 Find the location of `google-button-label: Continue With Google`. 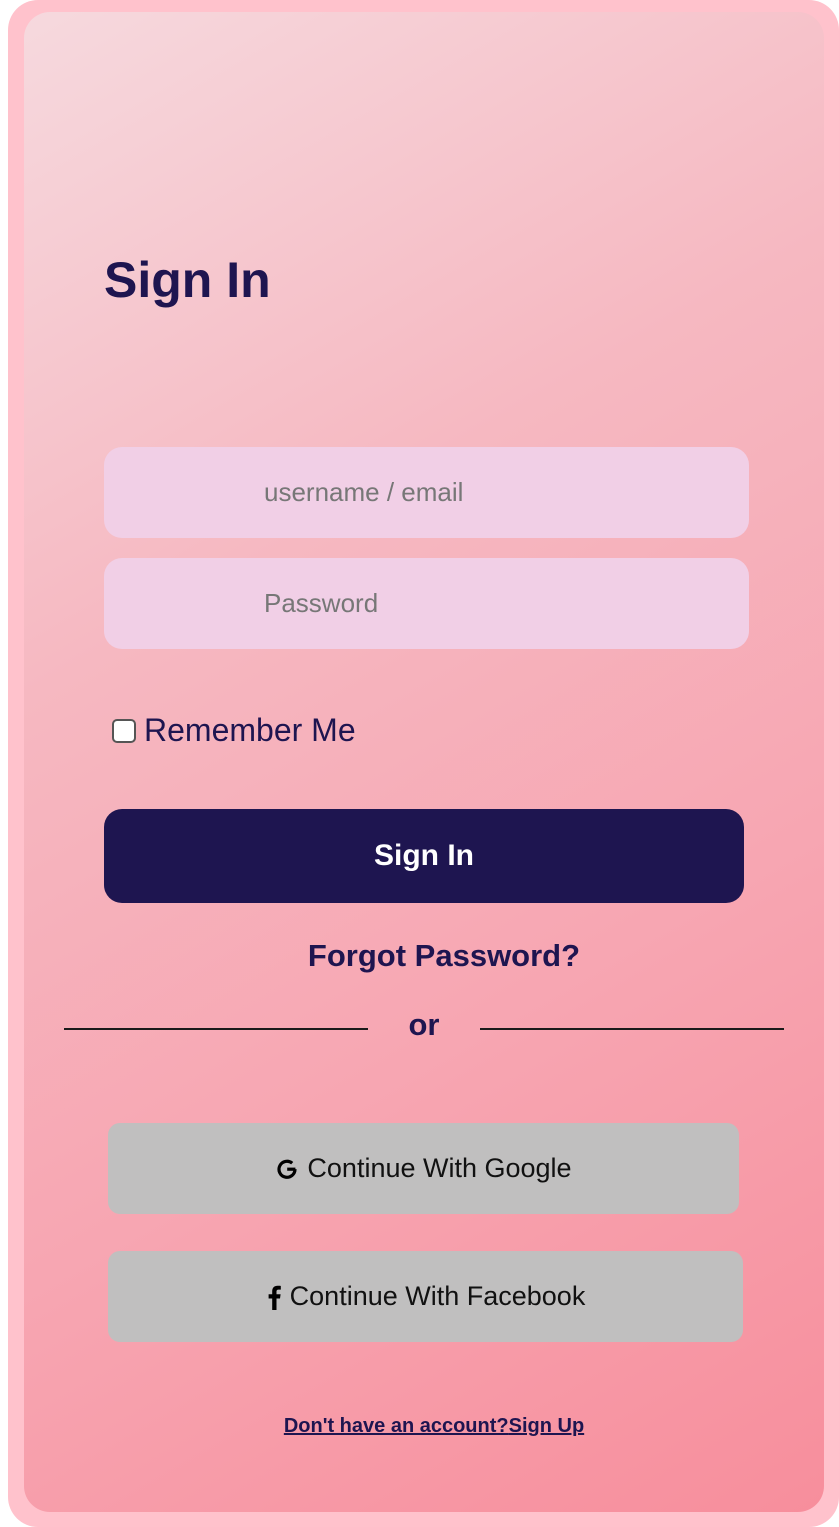

google-button-label: Continue With Google is located at coordinates (439, 1168).